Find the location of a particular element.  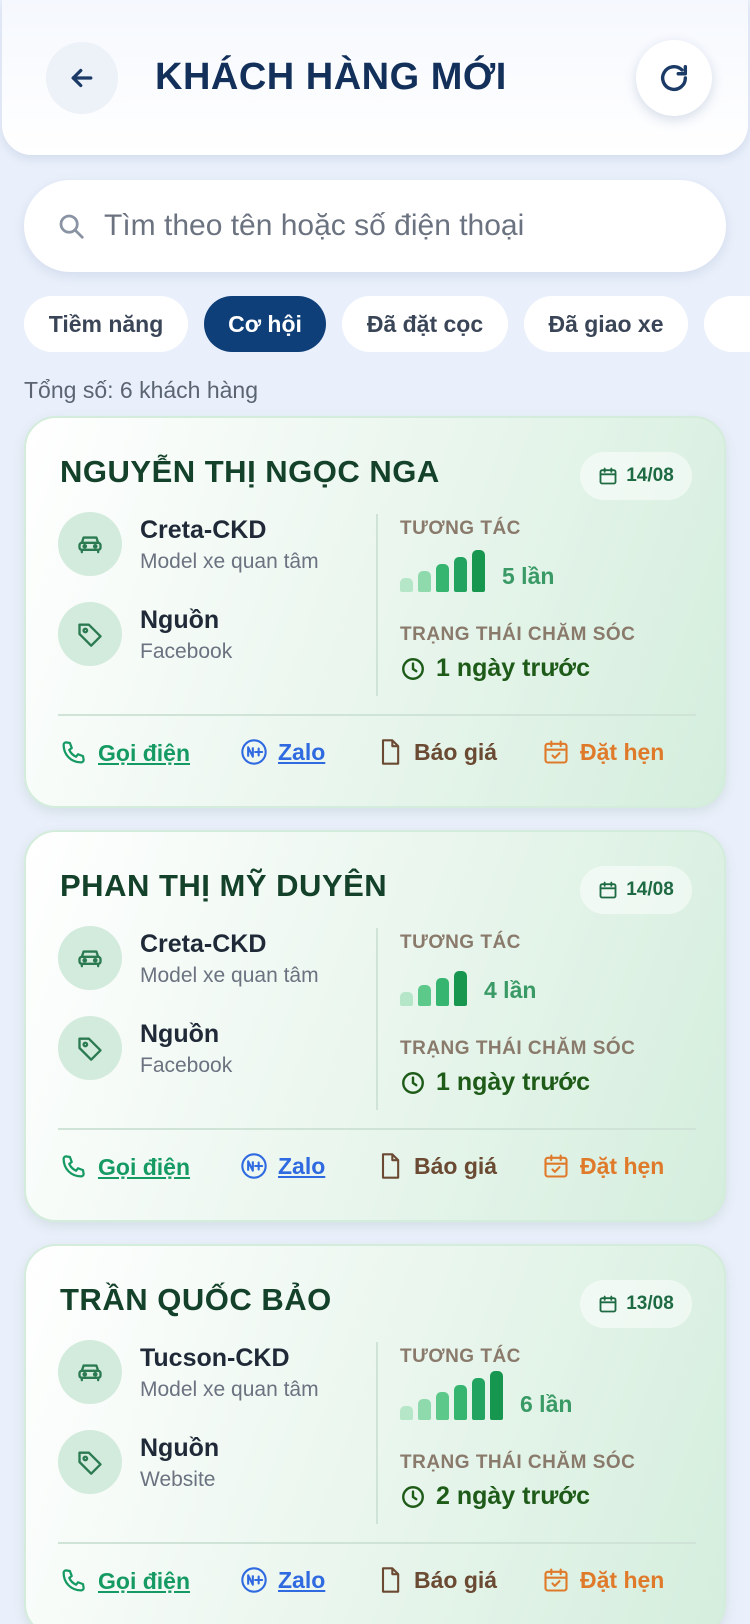

search-bar is located at coordinates (375, 226).